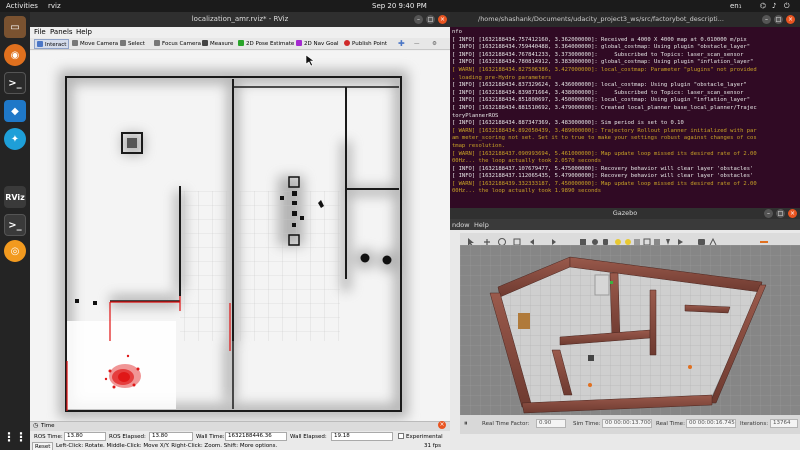  I want to click on nav-goal-icon, so click(299, 43).